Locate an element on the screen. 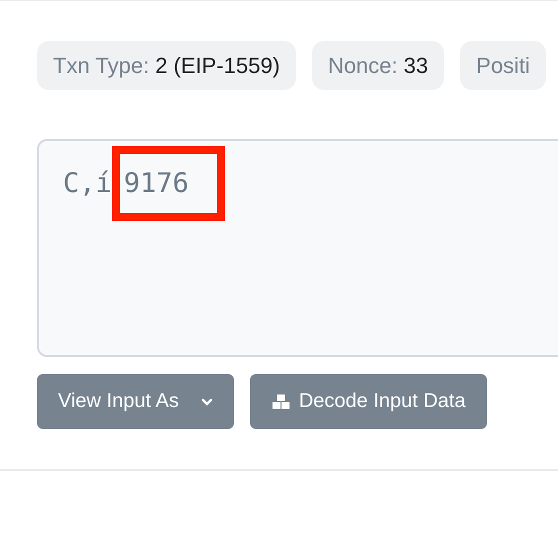 This screenshot has height=544, width=558. view-input-as-button: View Input As is located at coordinates (135, 401).